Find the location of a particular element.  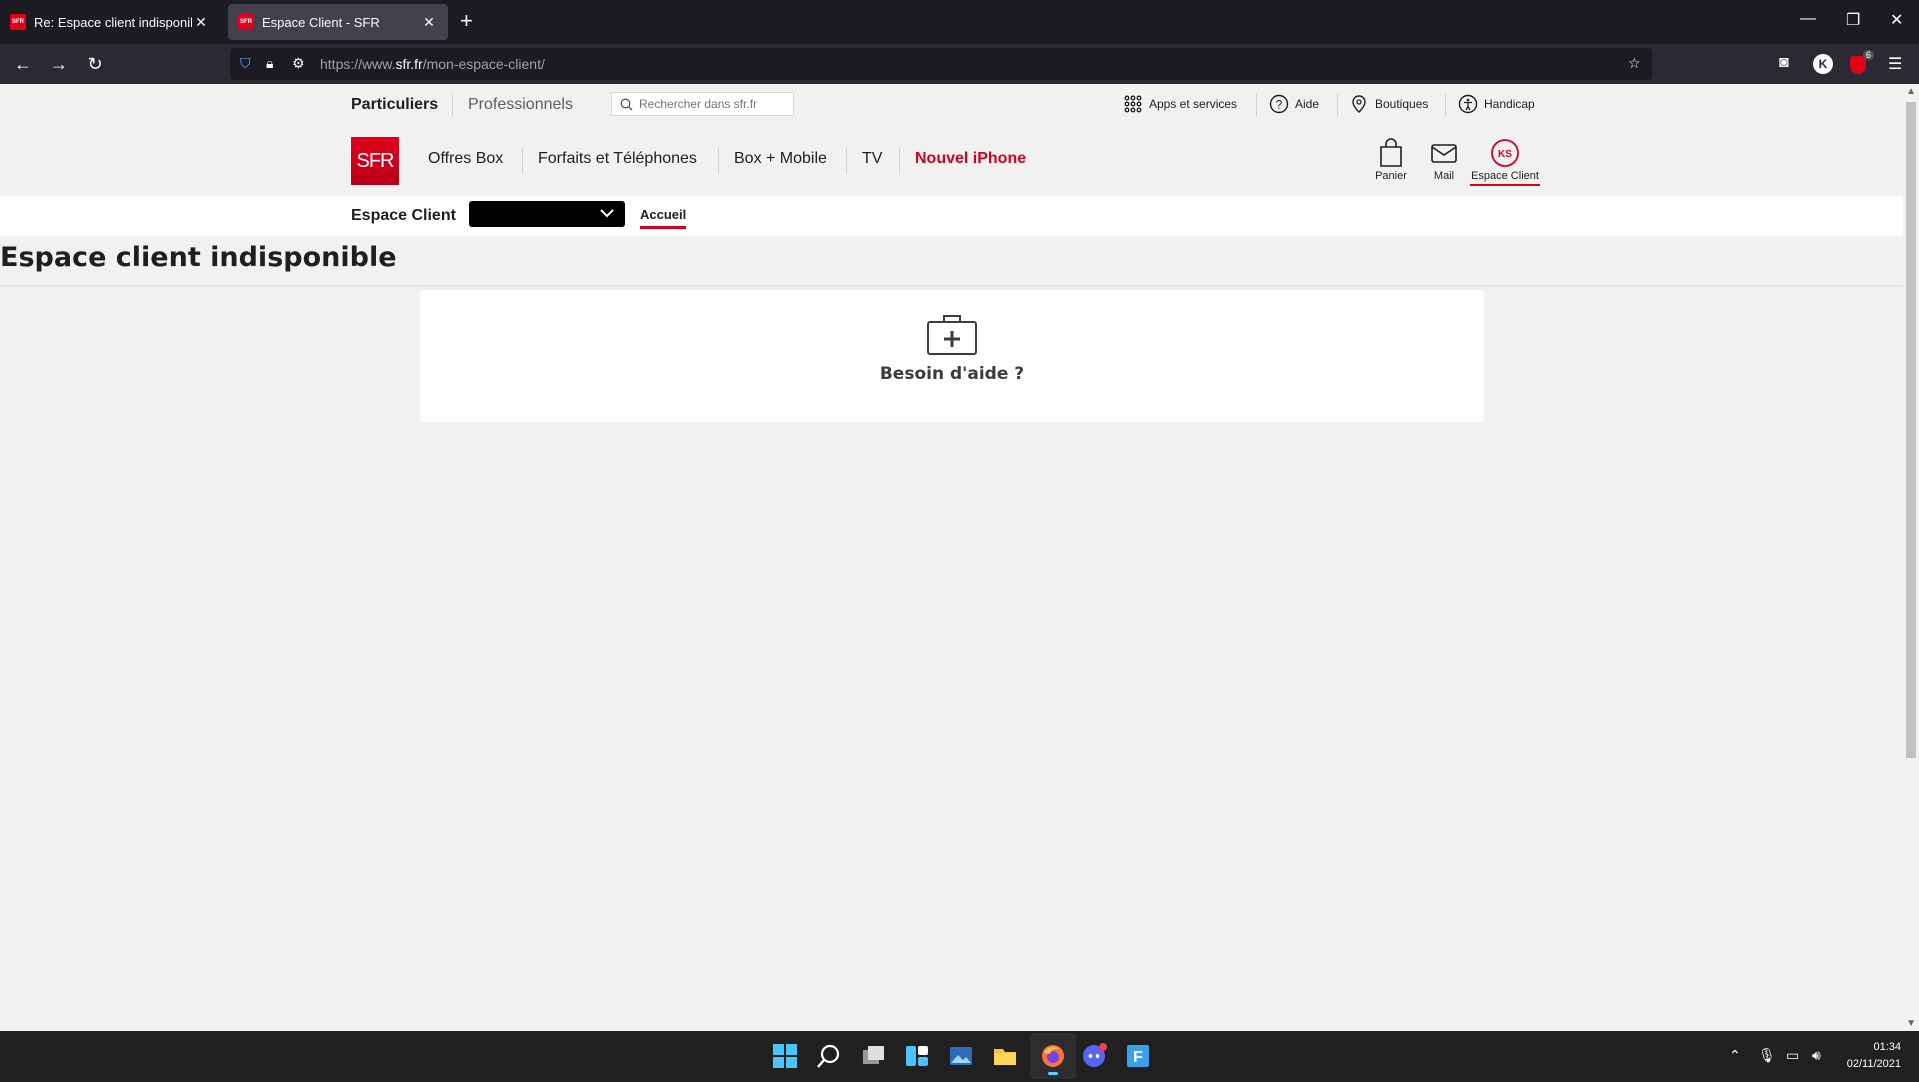

browser-tab-1: SFR Re: Espace client indisponible - ✕ is located at coordinates (110, 22).